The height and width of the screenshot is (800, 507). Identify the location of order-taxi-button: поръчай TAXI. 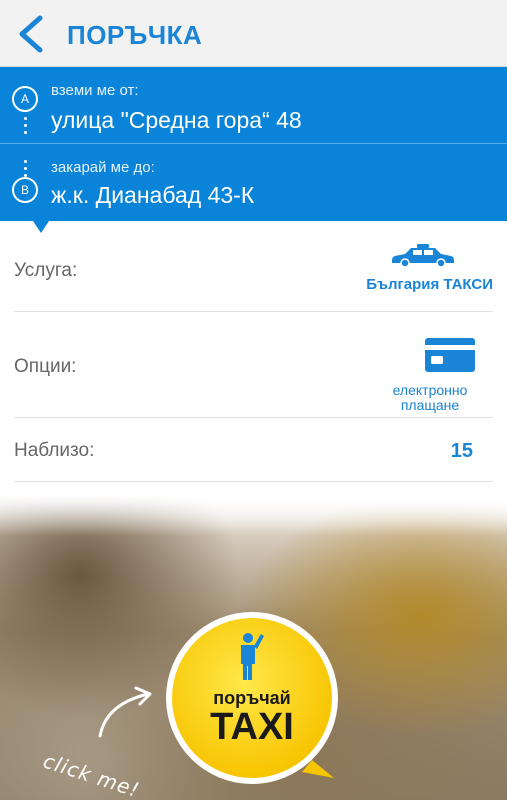
(252, 700).